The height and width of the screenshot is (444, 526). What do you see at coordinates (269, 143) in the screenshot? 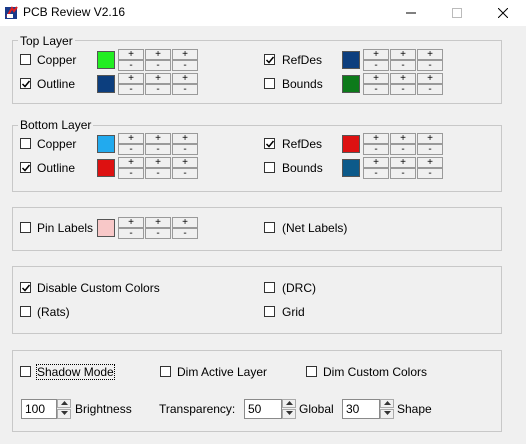
I see `bottom-refdes-checkbox` at bounding box center [269, 143].